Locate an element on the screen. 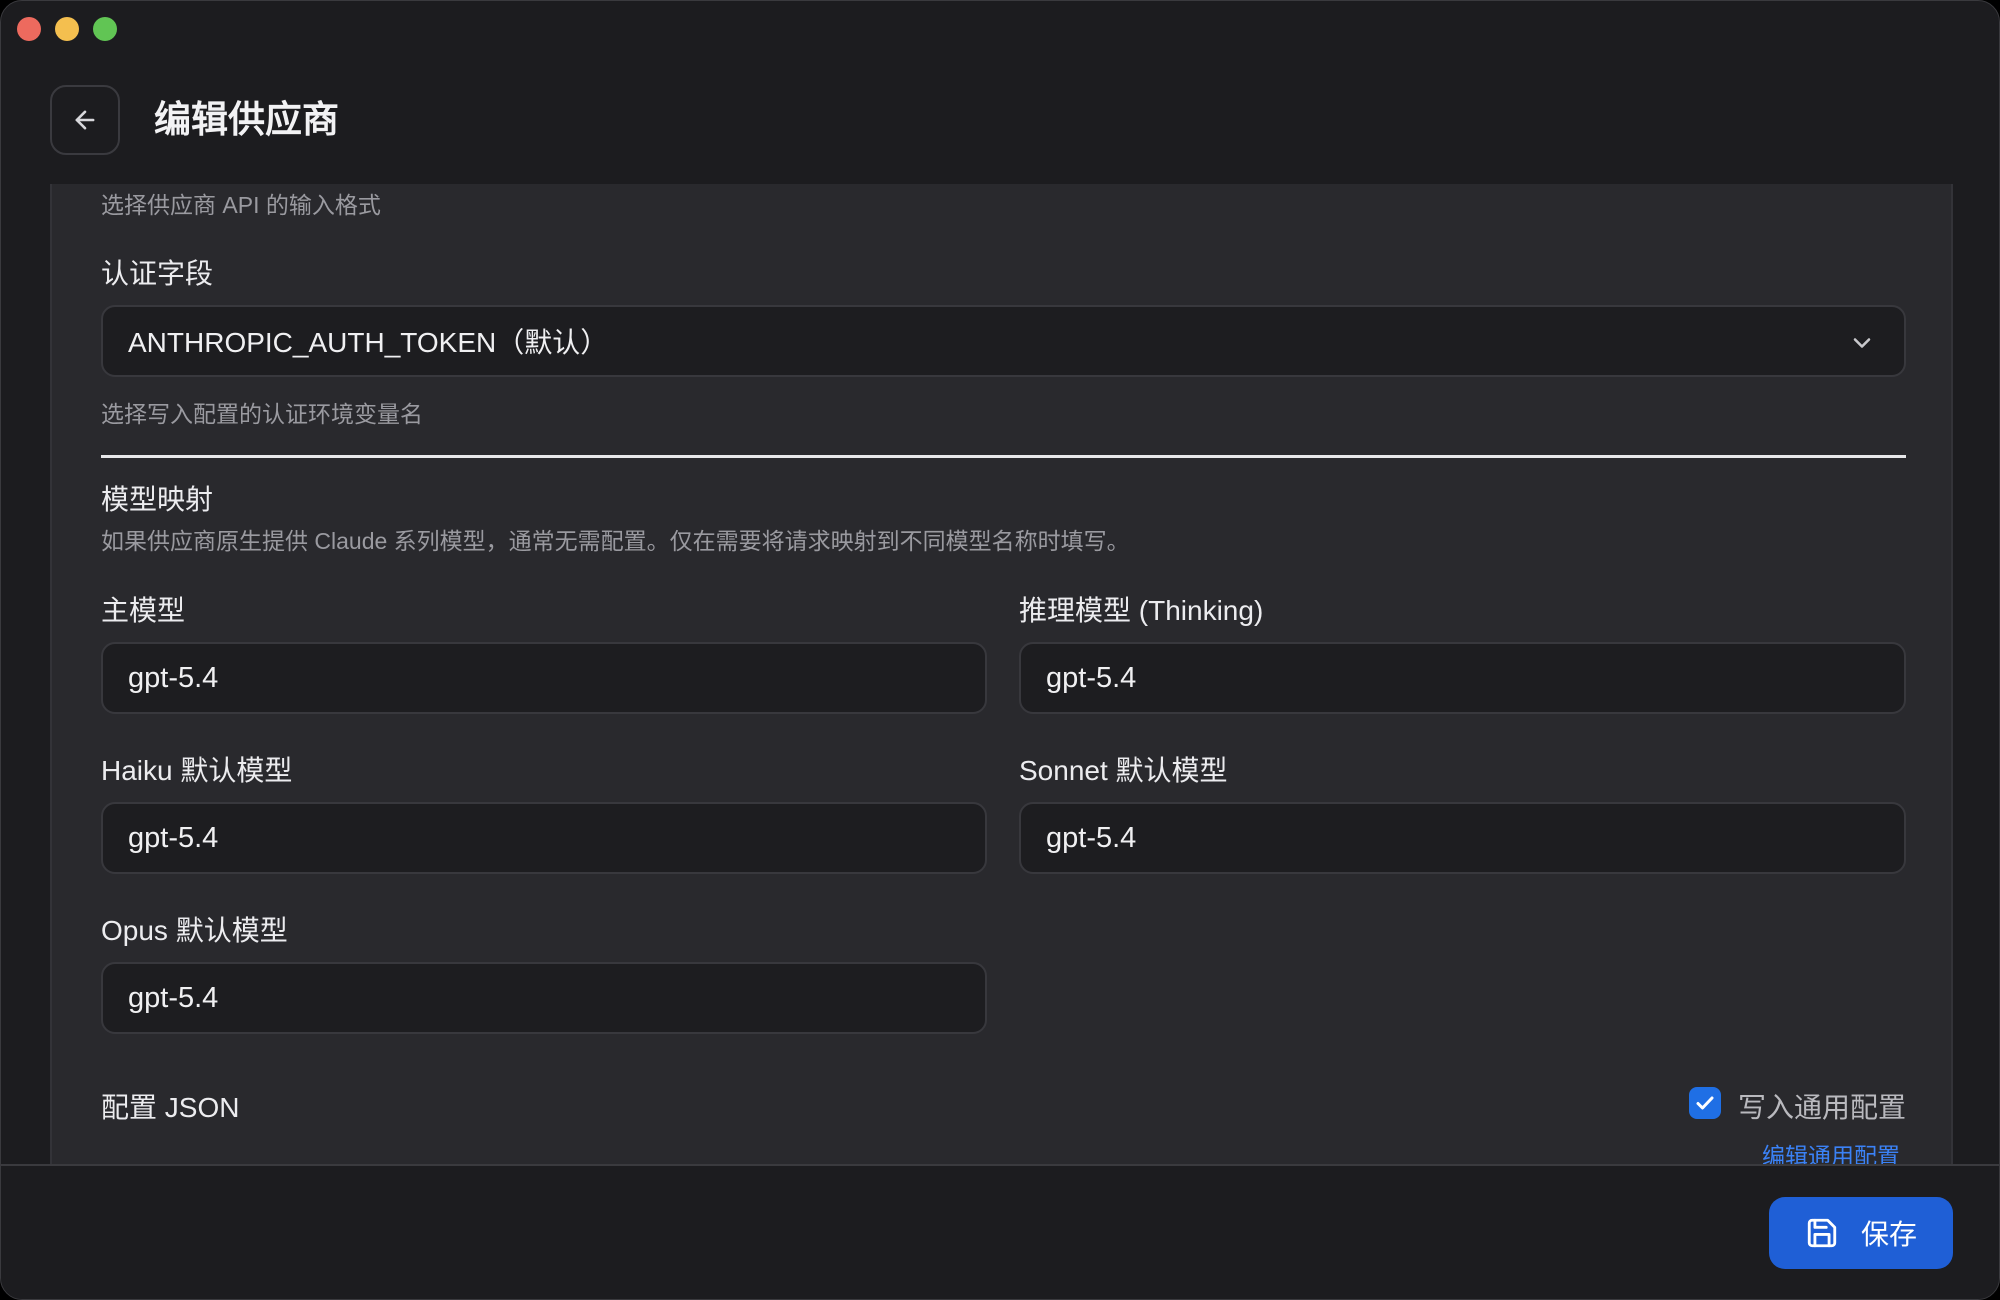 The height and width of the screenshot is (1300, 2000). arrow-left-icon is located at coordinates (85, 120).